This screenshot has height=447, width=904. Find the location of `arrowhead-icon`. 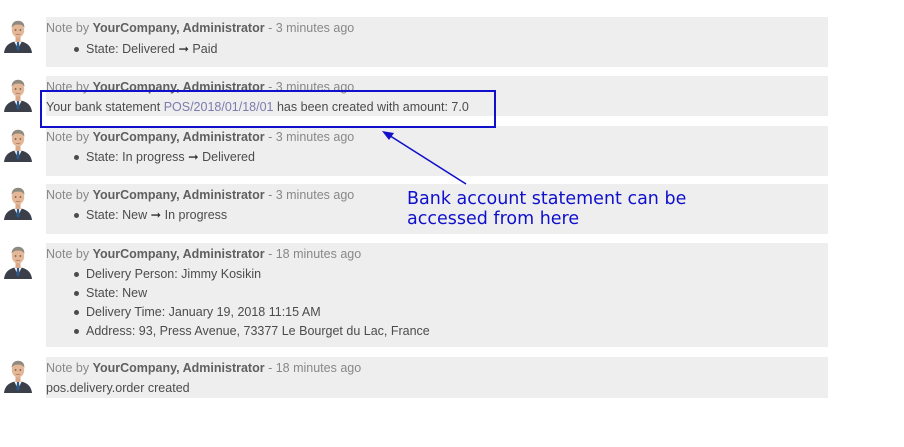

arrowhead-icon is located at coordinates (388, 135).